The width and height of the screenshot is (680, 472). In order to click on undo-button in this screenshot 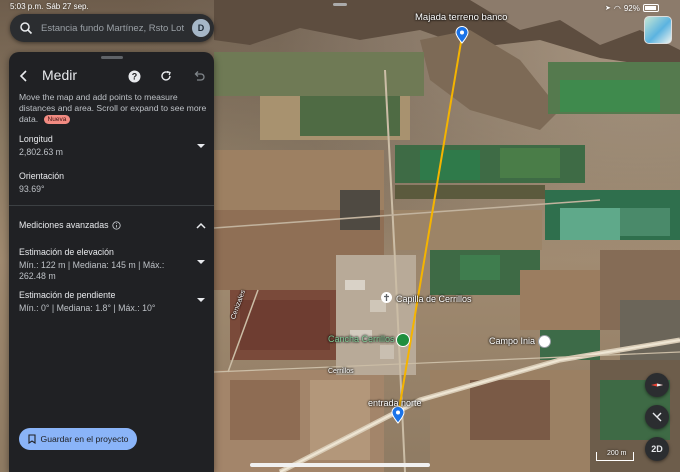, I will do `click(199, 76)`.